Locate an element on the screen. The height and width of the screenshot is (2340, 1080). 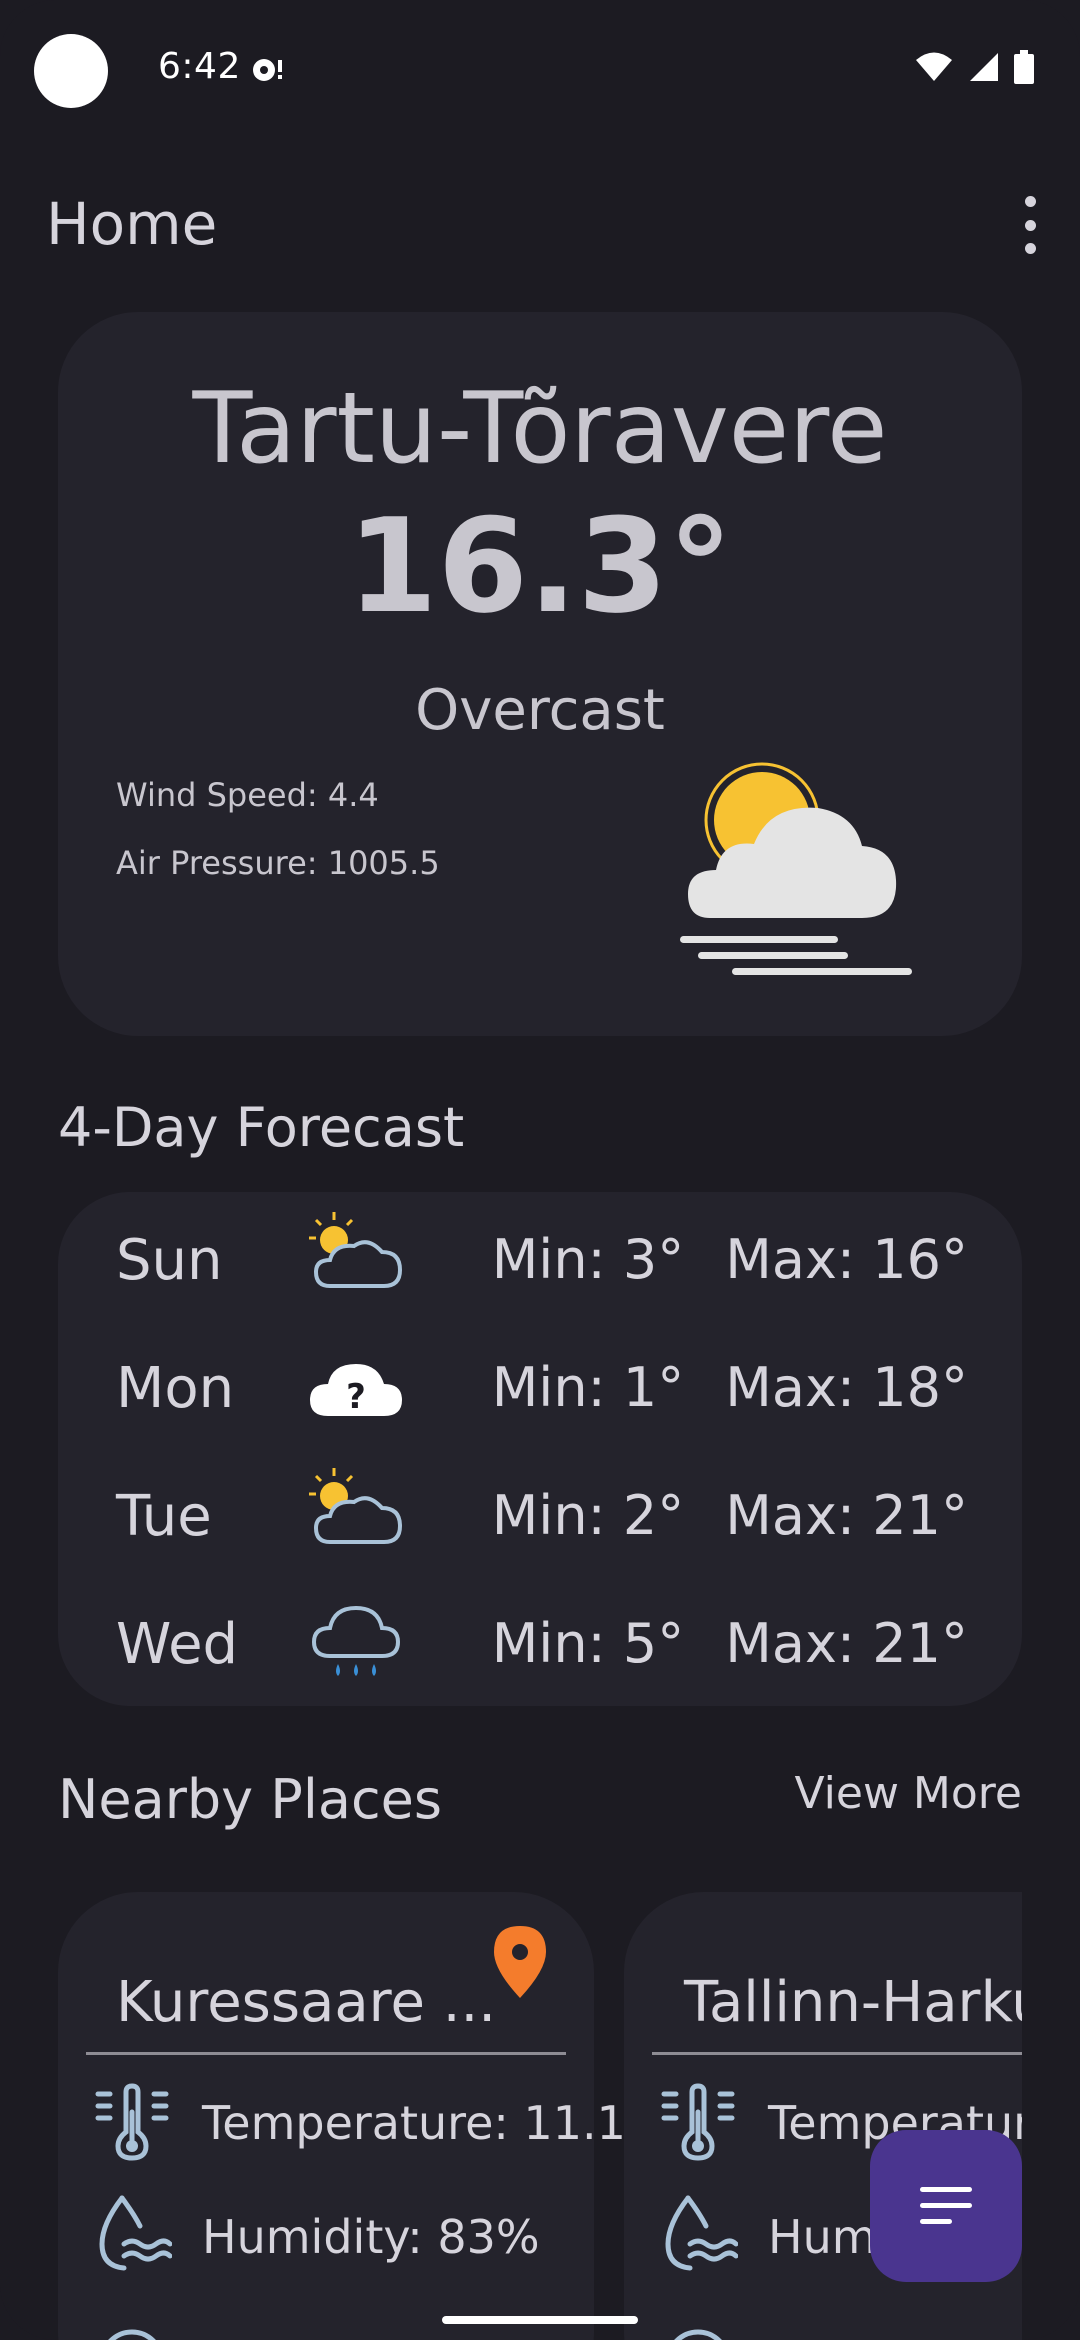
status-bar: 6:42 is located at coordinates (540, 70).